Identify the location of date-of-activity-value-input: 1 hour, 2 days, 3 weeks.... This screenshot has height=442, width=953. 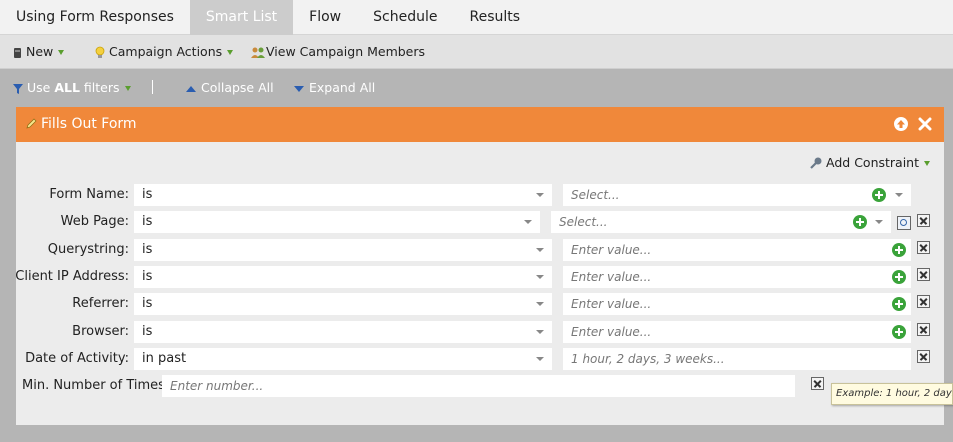
(737, 359).